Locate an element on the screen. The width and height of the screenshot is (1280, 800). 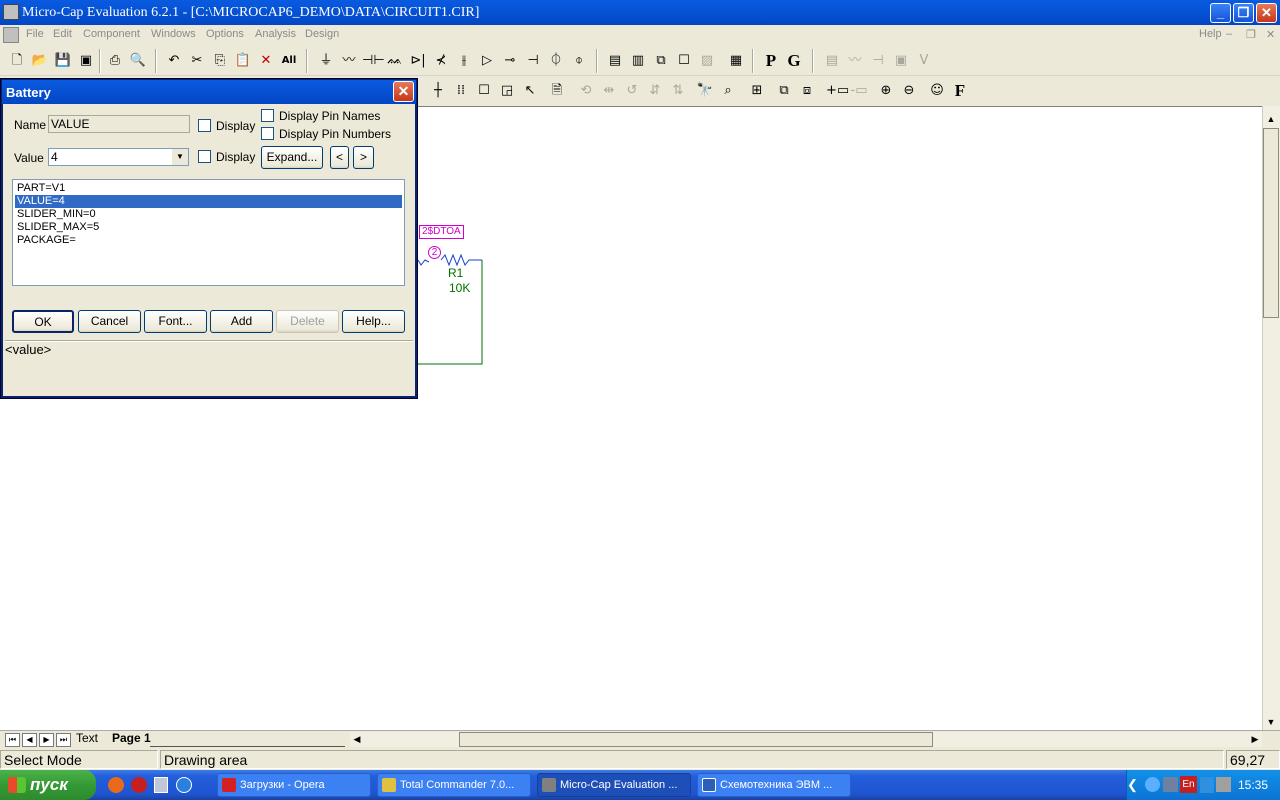
clock: 15:35 is located at coordinates (1253, 785).